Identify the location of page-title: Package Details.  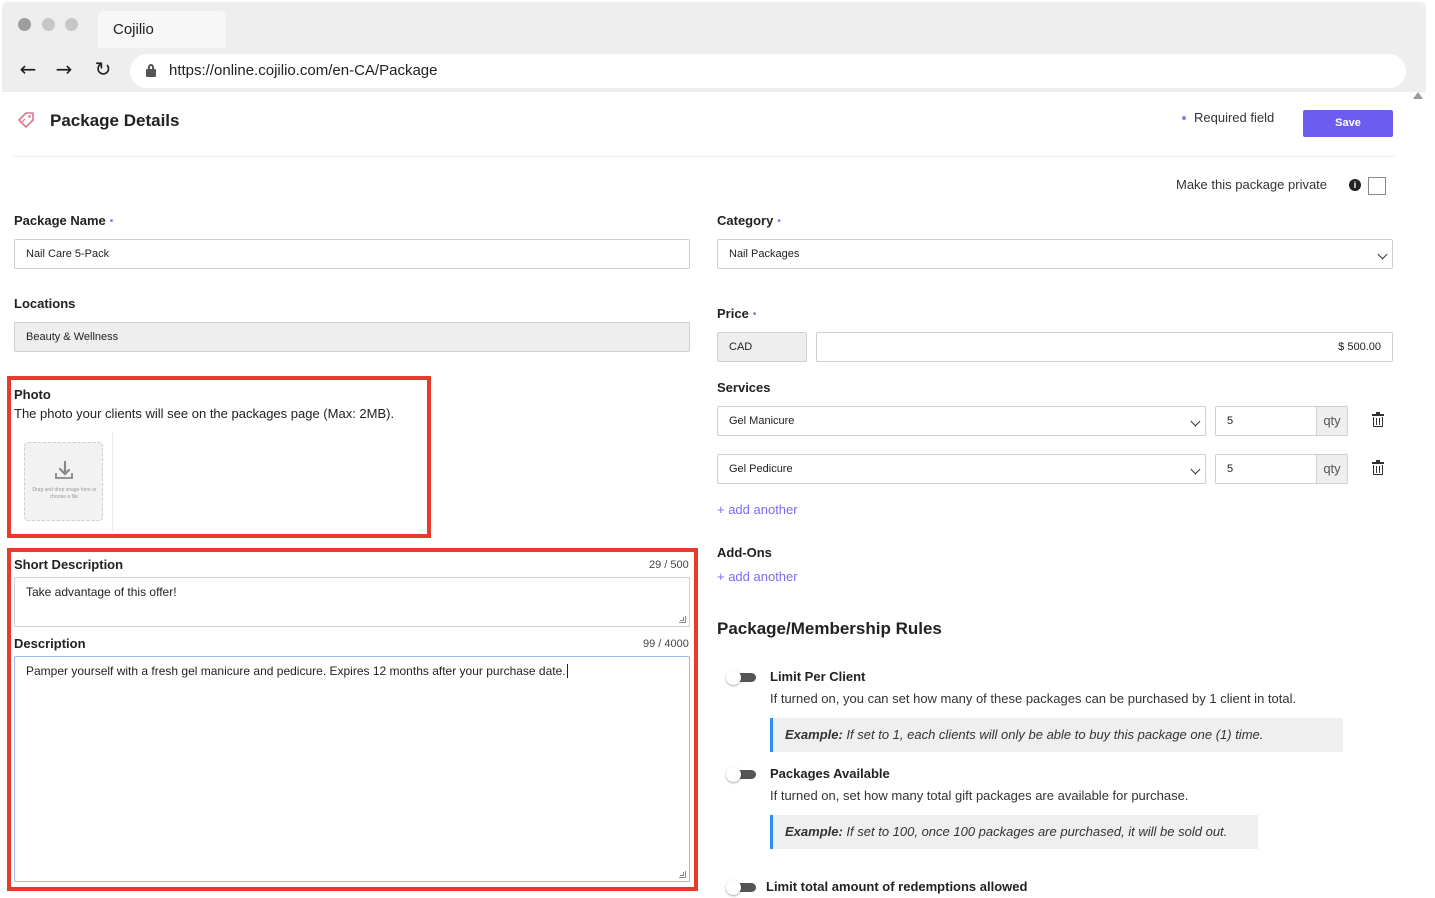
(115, 120).